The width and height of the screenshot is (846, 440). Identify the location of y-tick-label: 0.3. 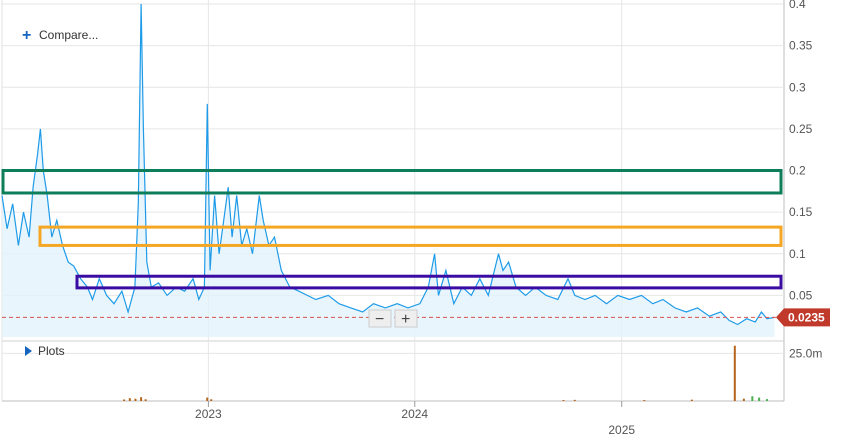
(797, 87).